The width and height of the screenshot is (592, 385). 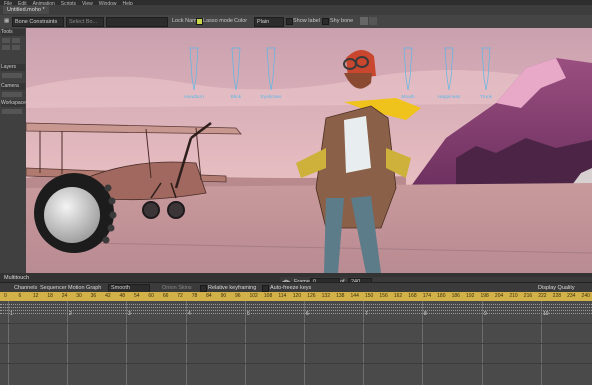 I want to click on slider-label: Trunk, so click(x=486, y=97).